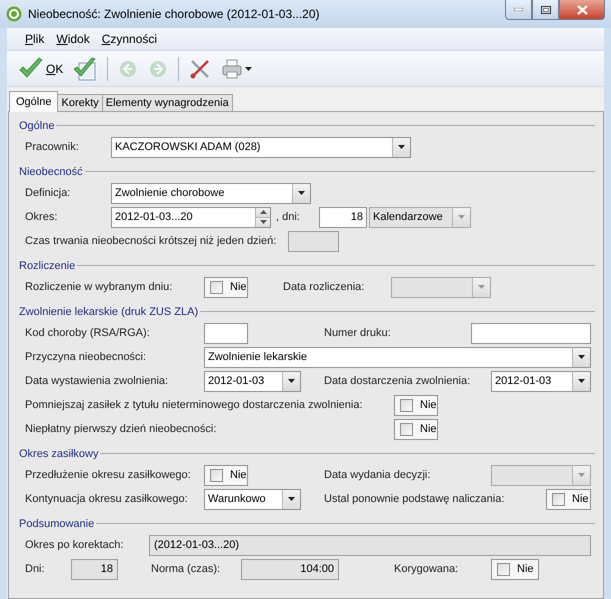  I want to click on minimize-button, so click(518, 10).